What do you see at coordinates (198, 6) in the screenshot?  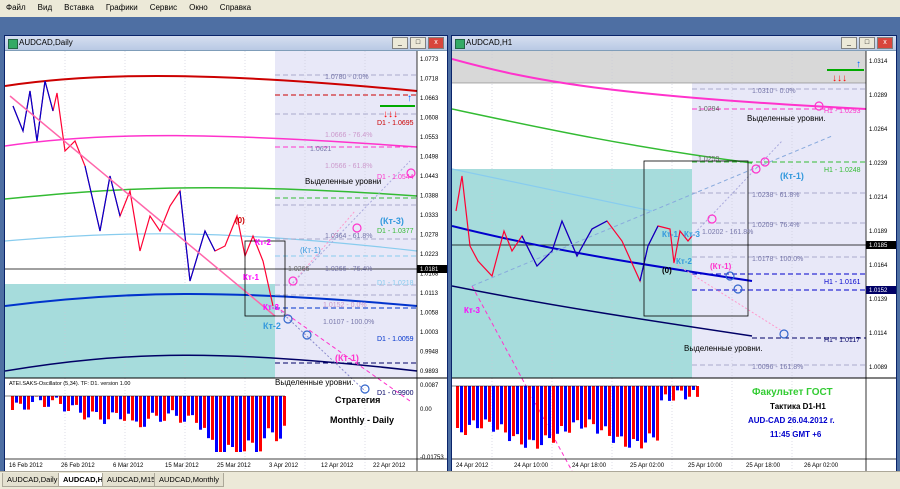 I see `menu-window: Окно` at bounding box center [198, 6].